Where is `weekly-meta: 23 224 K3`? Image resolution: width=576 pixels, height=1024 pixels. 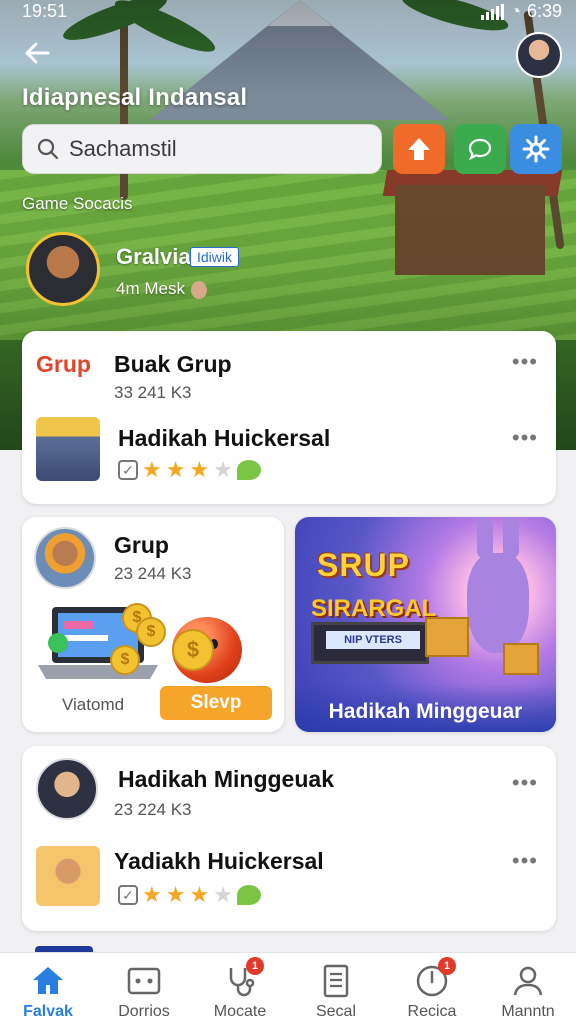
weekly-meta: 23 224 K3 is located at coordinates (153, 809).